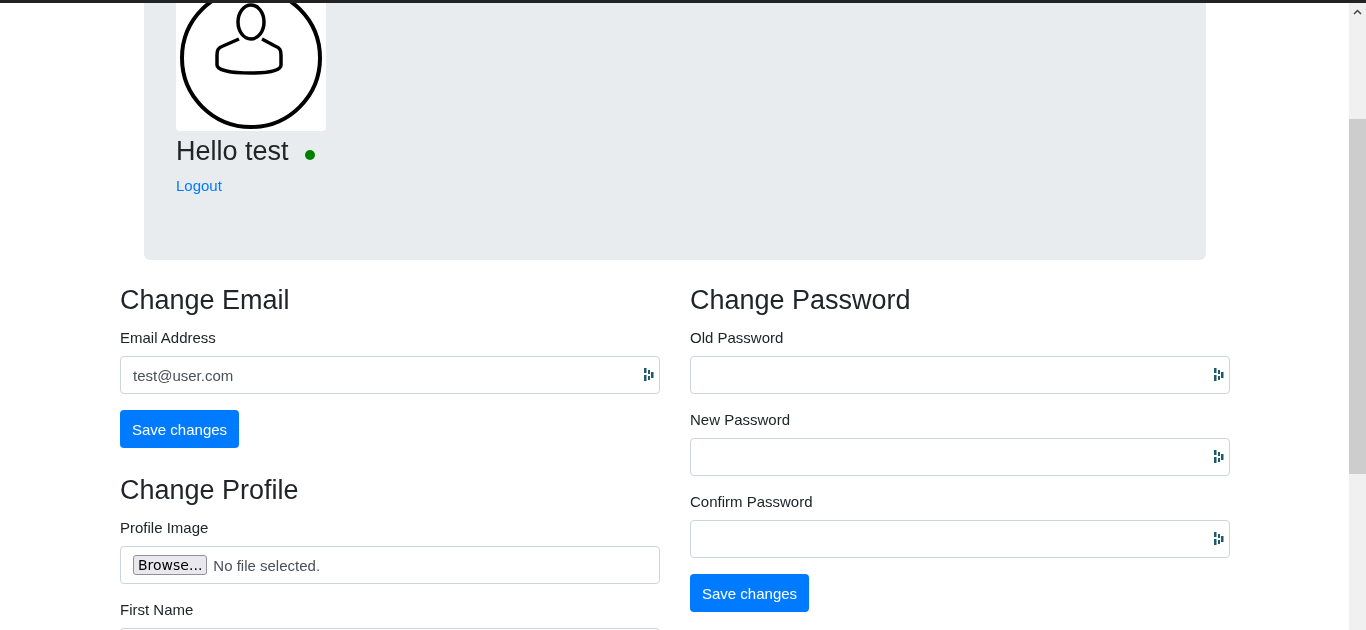 The height and width of the screenshot is (630, 1366). What do you see at coordinates (205, 300) in the screenshot?
I see `section-heading: Change Email` at bounding box center [205, 300].